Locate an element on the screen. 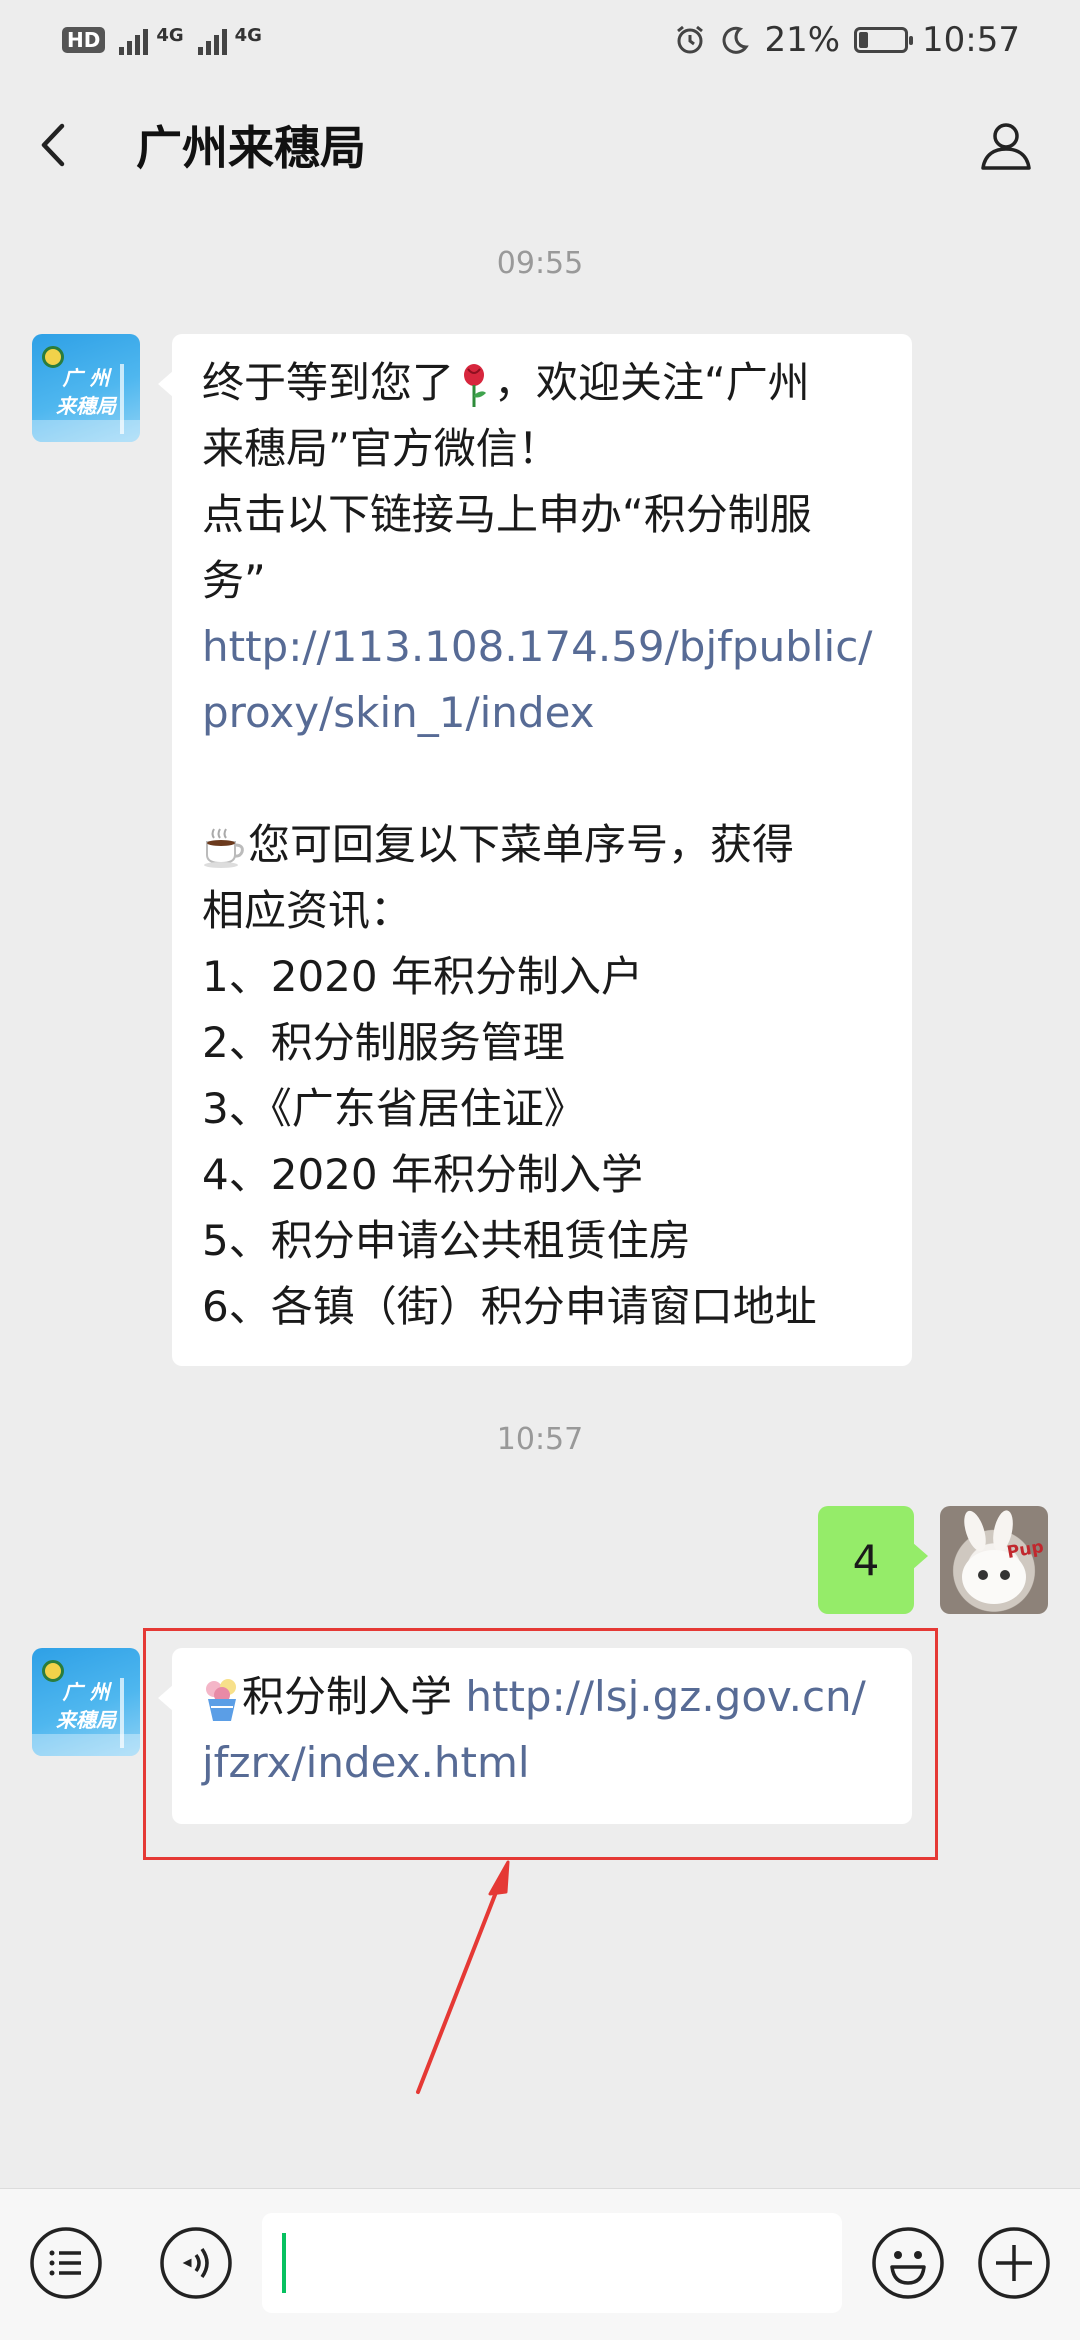 Image resolution: width=1080 pixels, height=2340 pixels. person-icon is located at coordinates (1006, 146).